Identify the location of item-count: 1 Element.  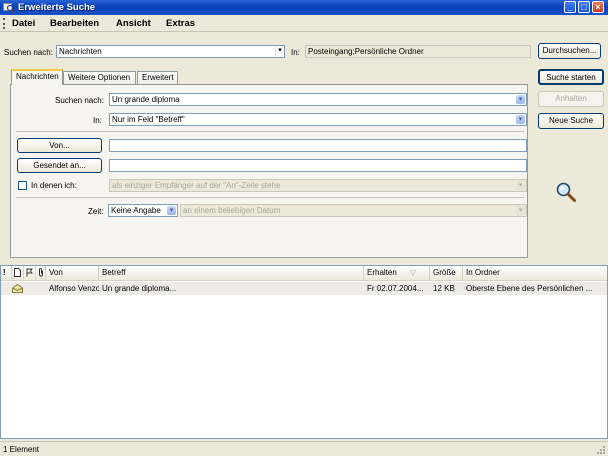
(21, 449).